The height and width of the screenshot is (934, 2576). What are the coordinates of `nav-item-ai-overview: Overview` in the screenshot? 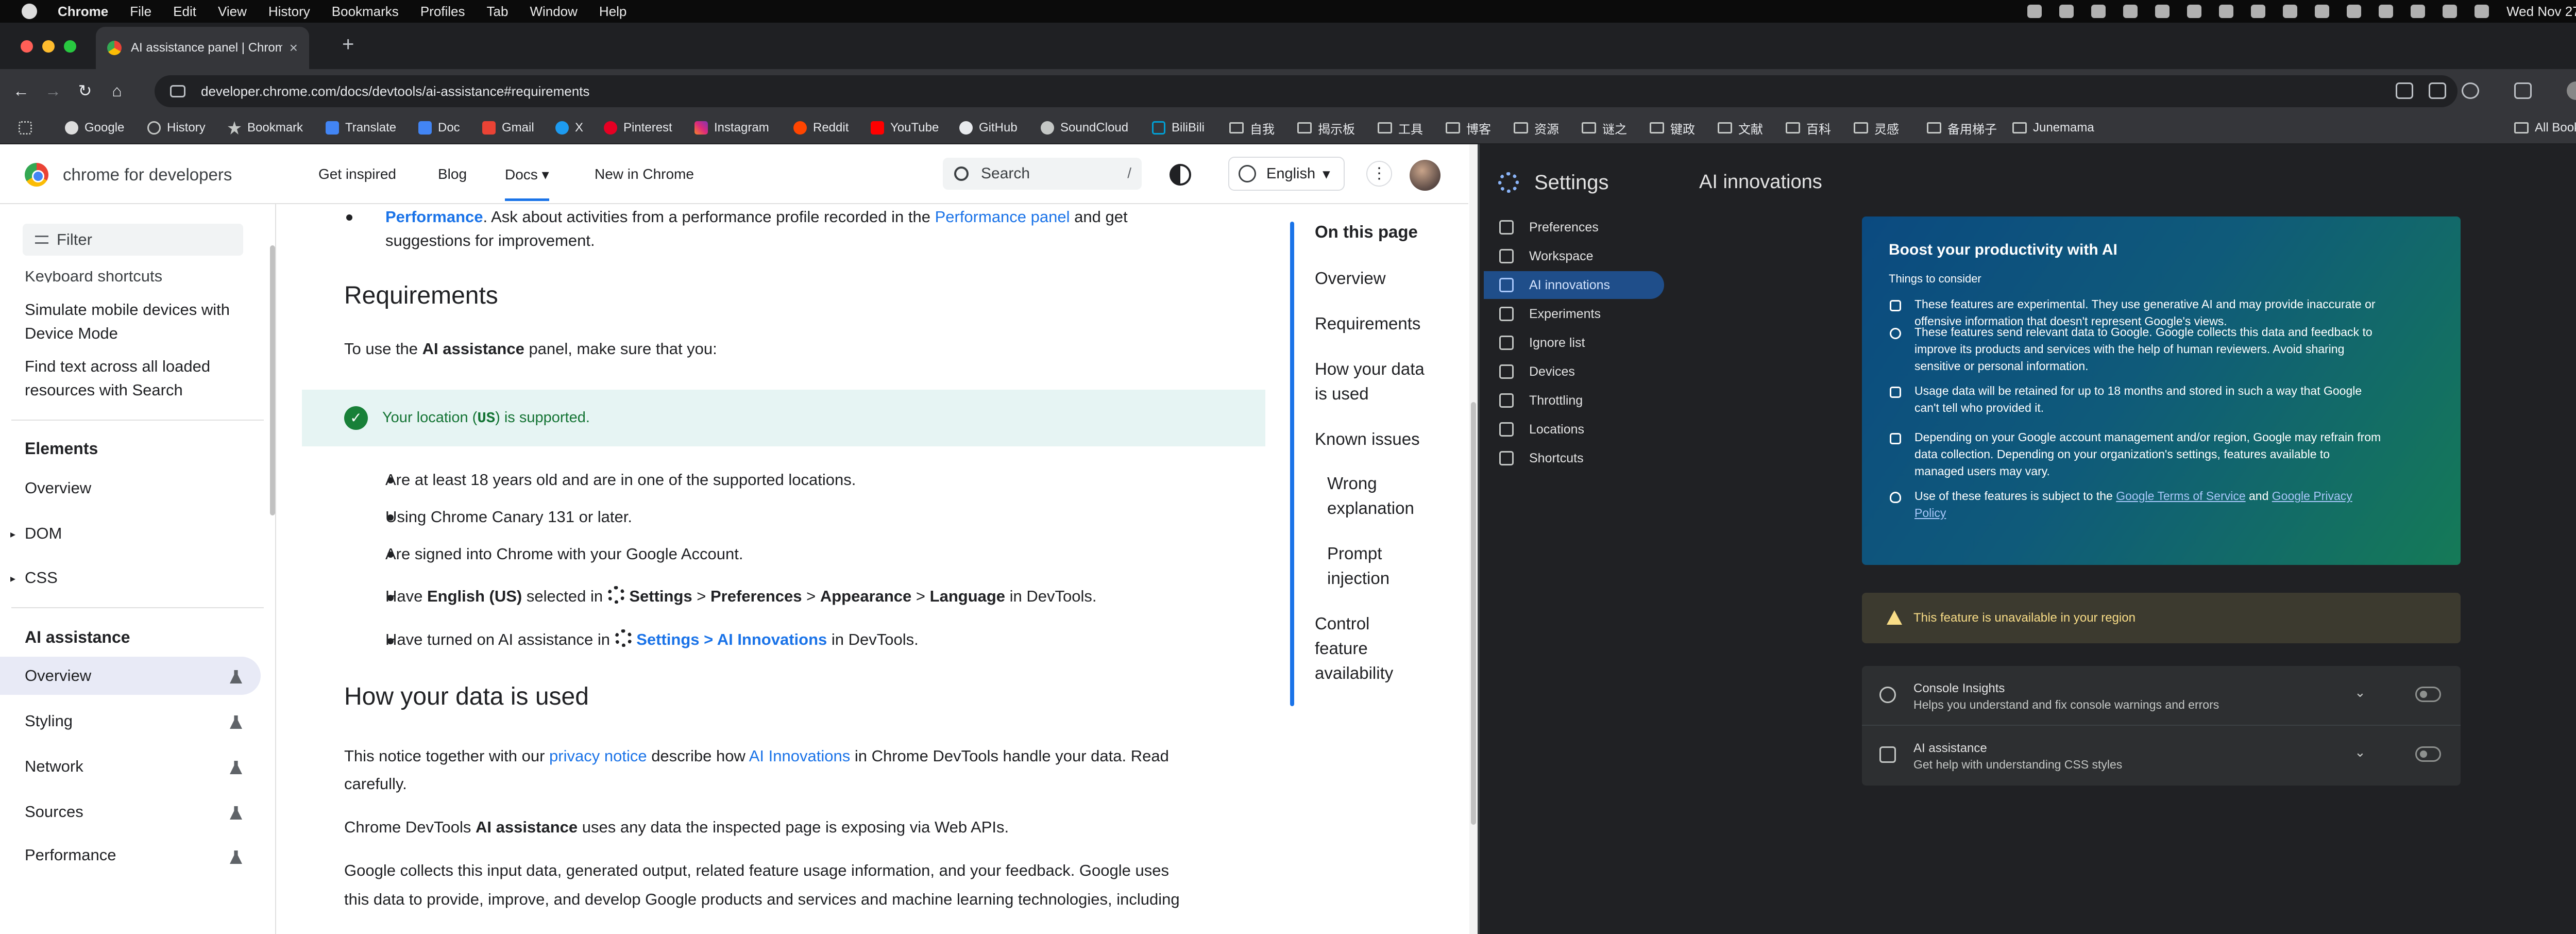 It's located at (58, 676).